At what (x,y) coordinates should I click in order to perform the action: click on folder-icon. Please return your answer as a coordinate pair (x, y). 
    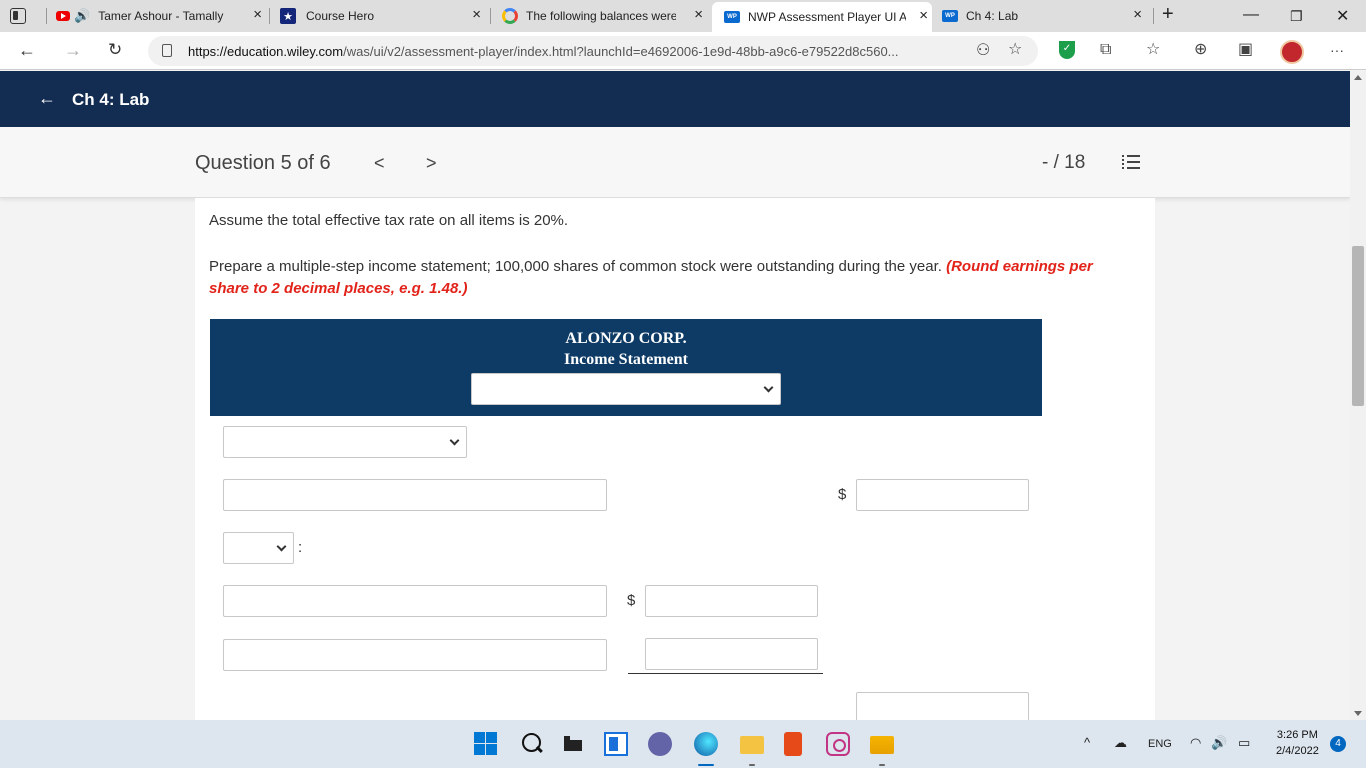
    Looking at the image, I should click on (882, 745).